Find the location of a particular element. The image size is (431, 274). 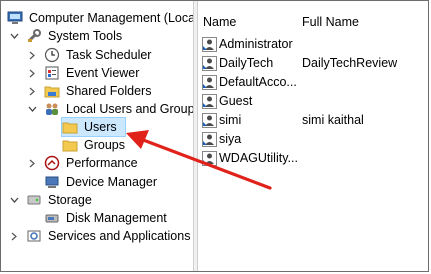

tree-item-device-manager: Device Manager is located at coordinates (101, 182).